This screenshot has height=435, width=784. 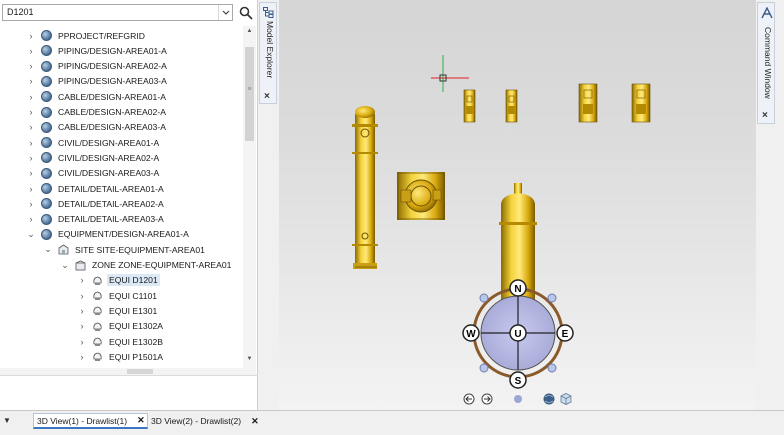 I want to click on tree-item: ⌄ SITE SITE-EQUIPMENT-AREA01, so click(x=125, y=249).